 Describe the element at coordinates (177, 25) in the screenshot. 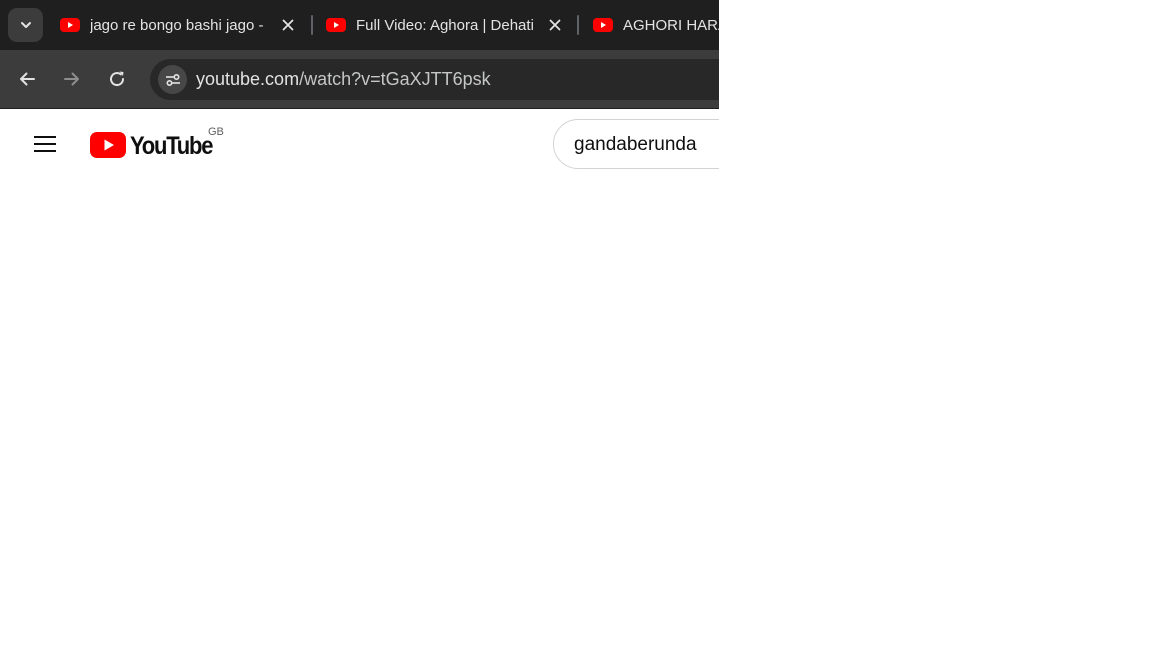

I see `tab-title: jago re bongo bashi jago -` at that location.